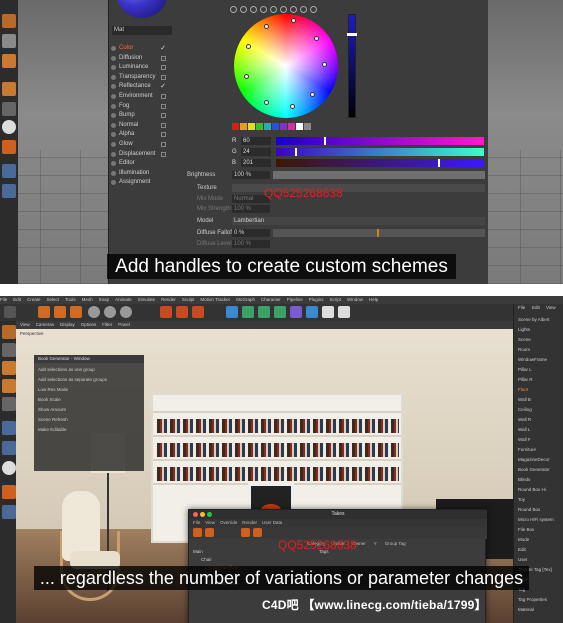 The width and height of the screenshot is (563, 623). What do you see at coordinates (76, 312) in the screenshot?
I see `rotate-icon` at bounding box center [76, 312].